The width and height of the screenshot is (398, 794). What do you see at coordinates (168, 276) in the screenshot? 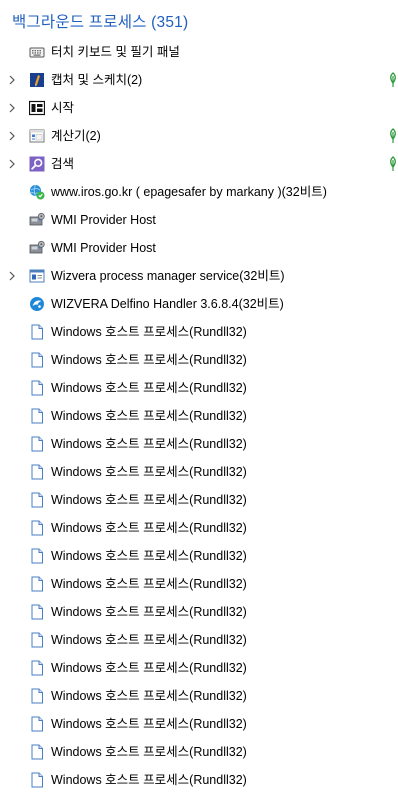
I see `process-name: Wizvera process manager service(32비트)` at bounding box center [168, 276].